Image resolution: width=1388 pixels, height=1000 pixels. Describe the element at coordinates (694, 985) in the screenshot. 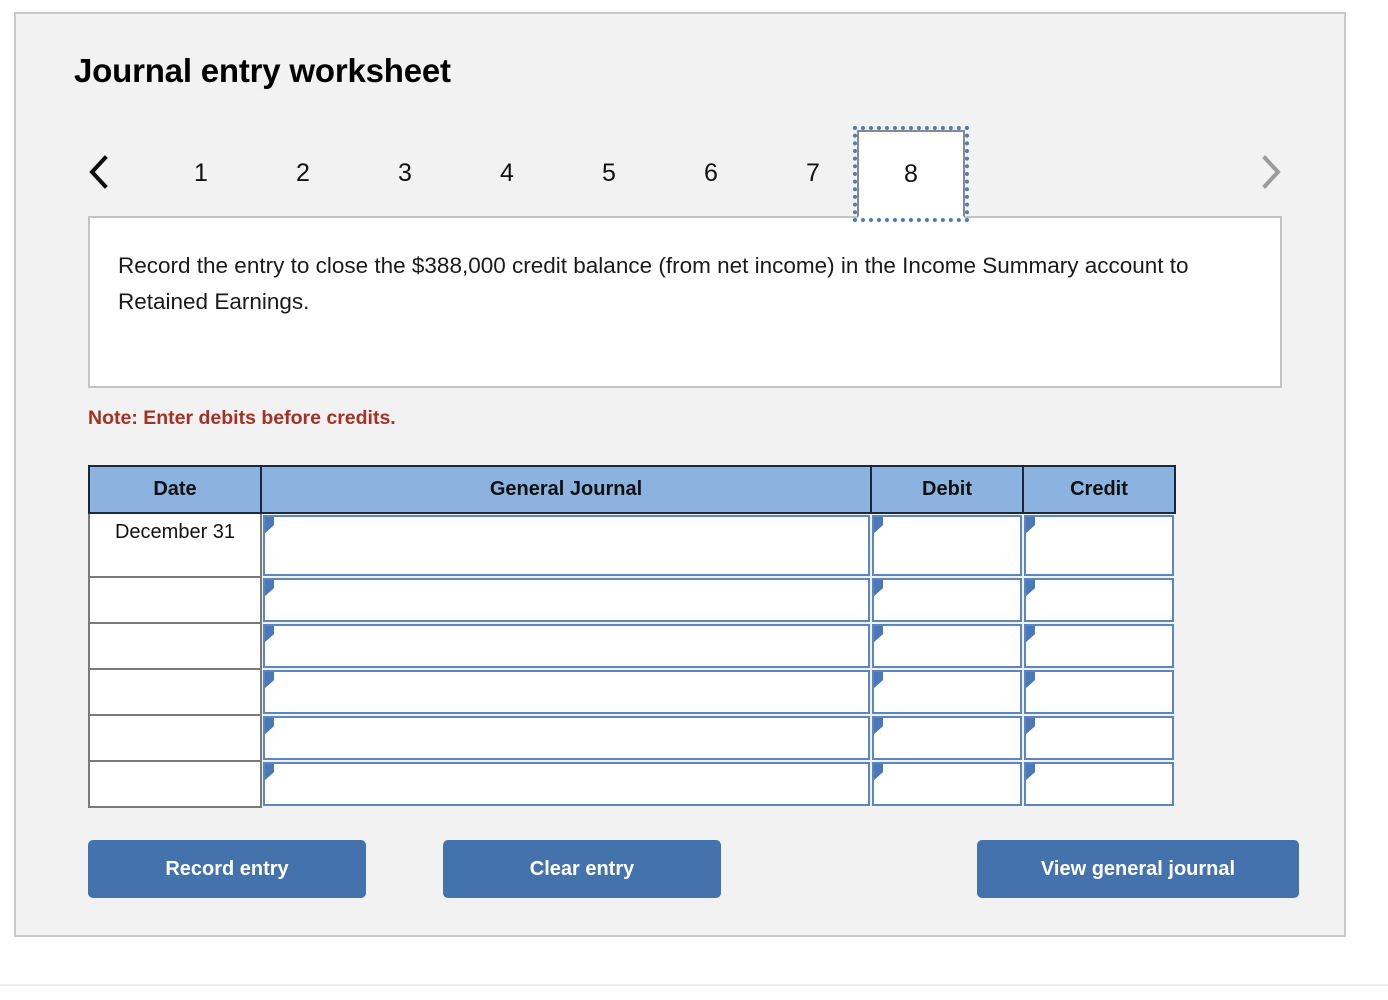

I see `bottom-divider` at that location.